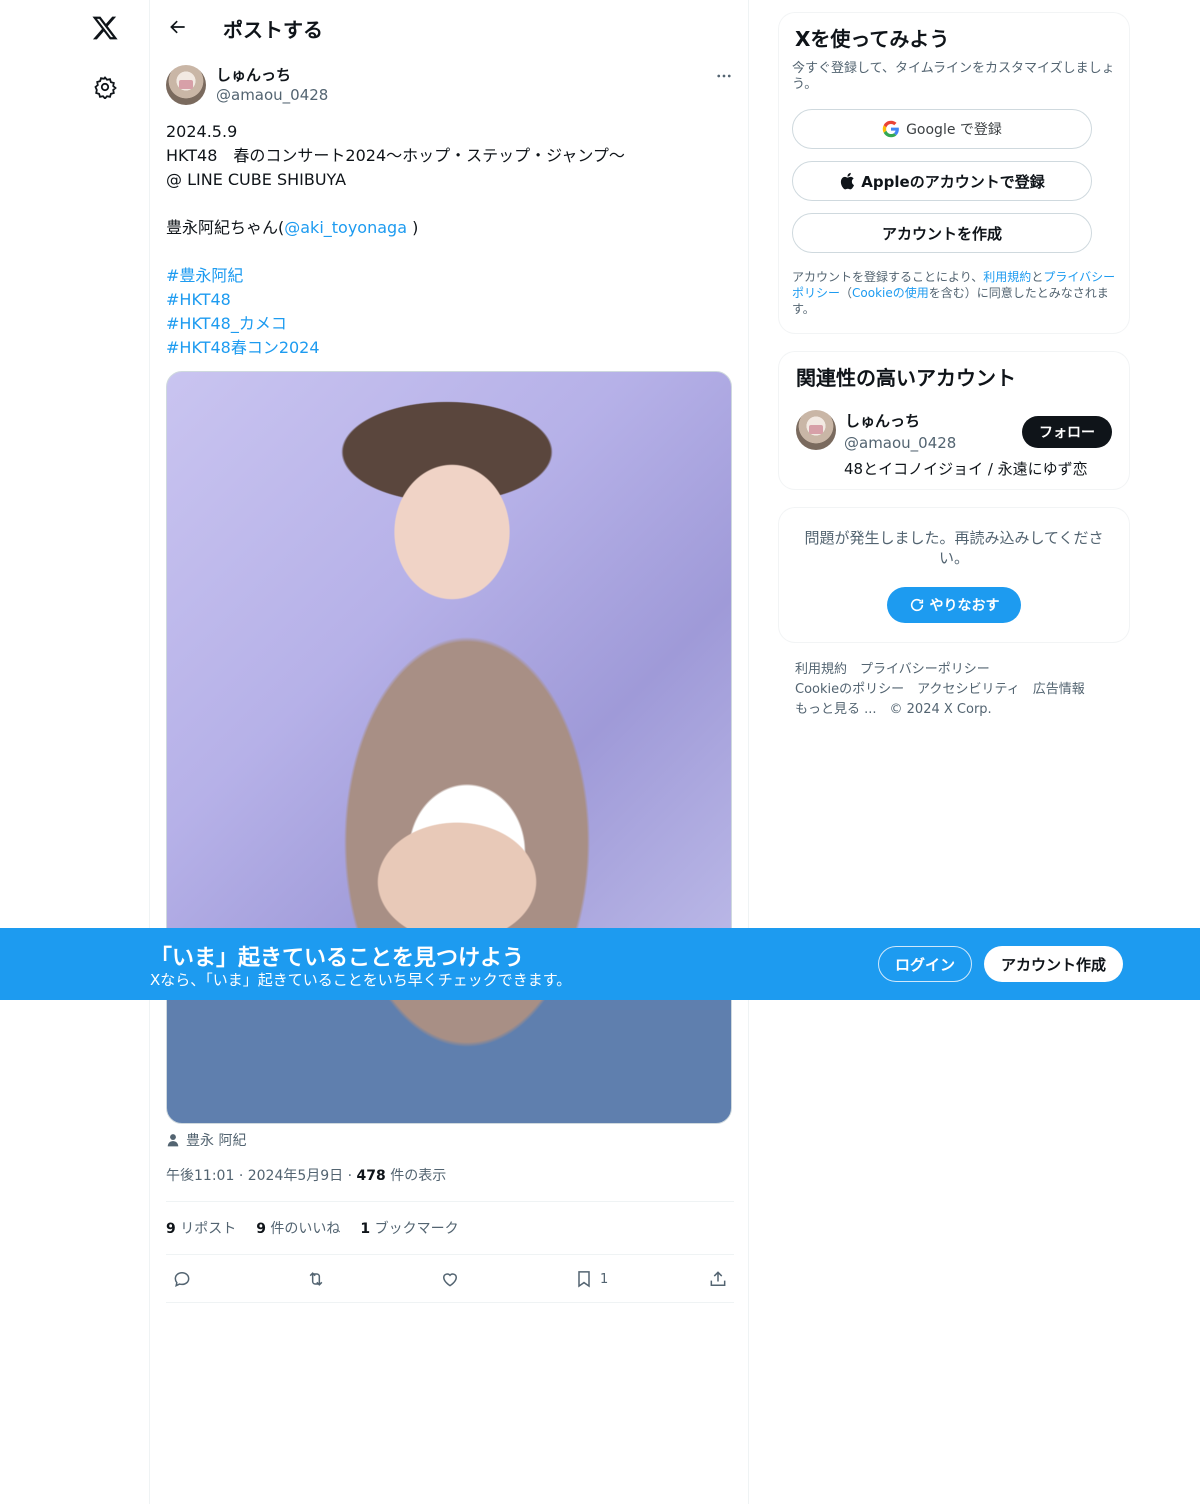  What do you see at coordinates (900, 443) in the screenshot?
I see `related-account-handle: @amaou_0428` at bounding box center [900, 443].